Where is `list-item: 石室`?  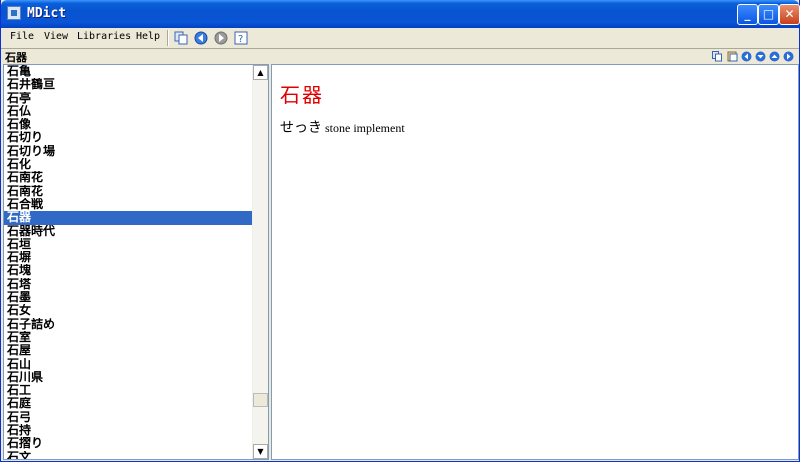
list-item: 石室 is located at coordinates (129, 337).